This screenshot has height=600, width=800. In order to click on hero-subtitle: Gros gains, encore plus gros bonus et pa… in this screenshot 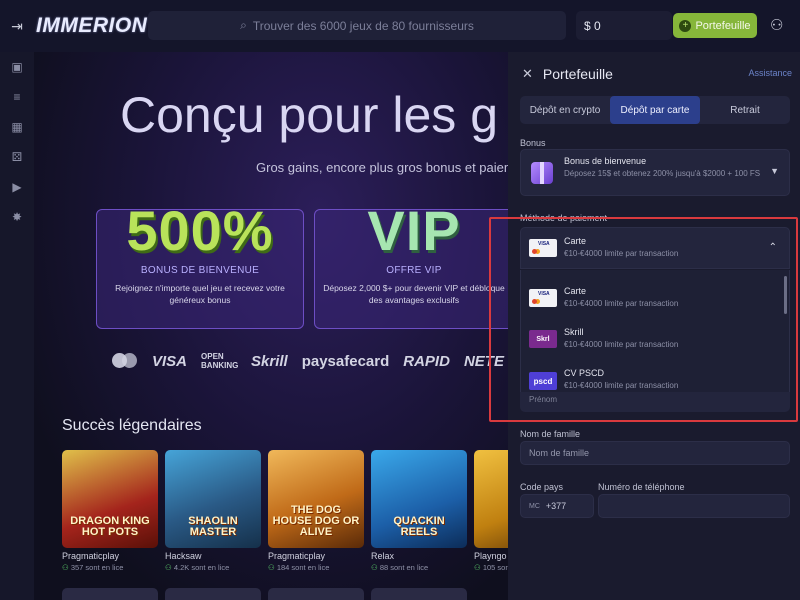, I will do `click(382, 167)`.